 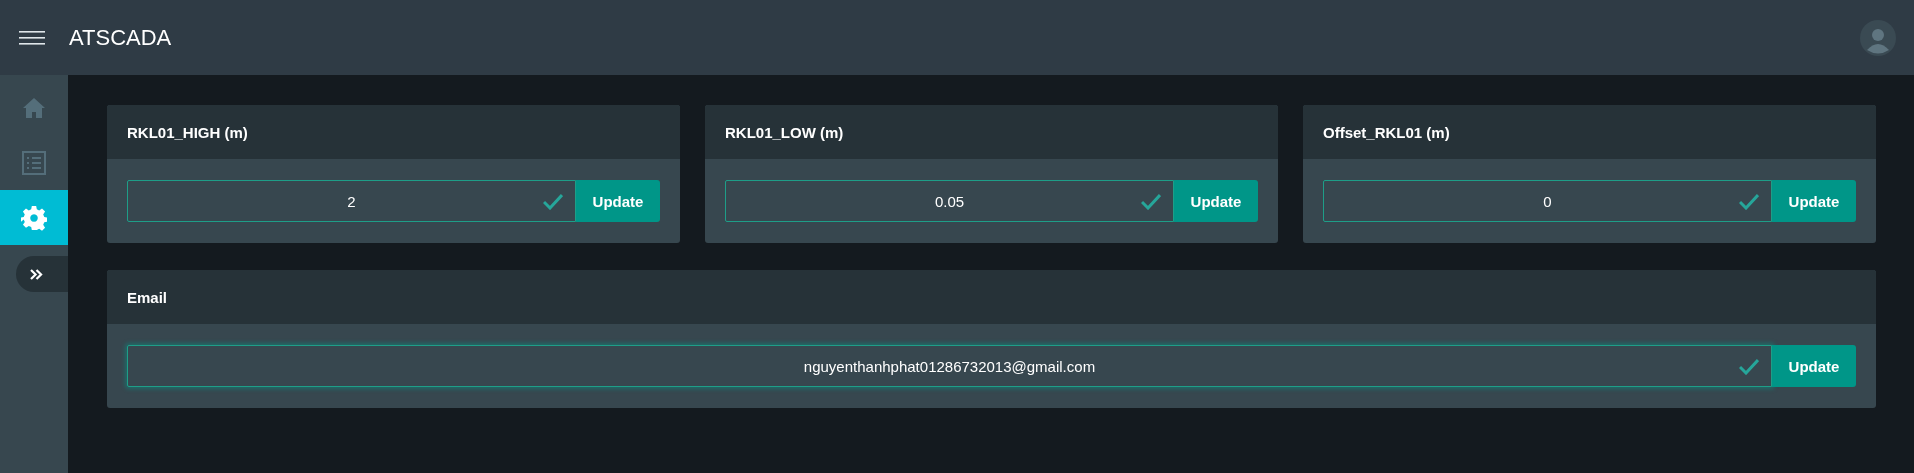 What do you see at coordinates (34, 162) in the screenshot?
I see `list-icon` at bounding box center [34, 162].